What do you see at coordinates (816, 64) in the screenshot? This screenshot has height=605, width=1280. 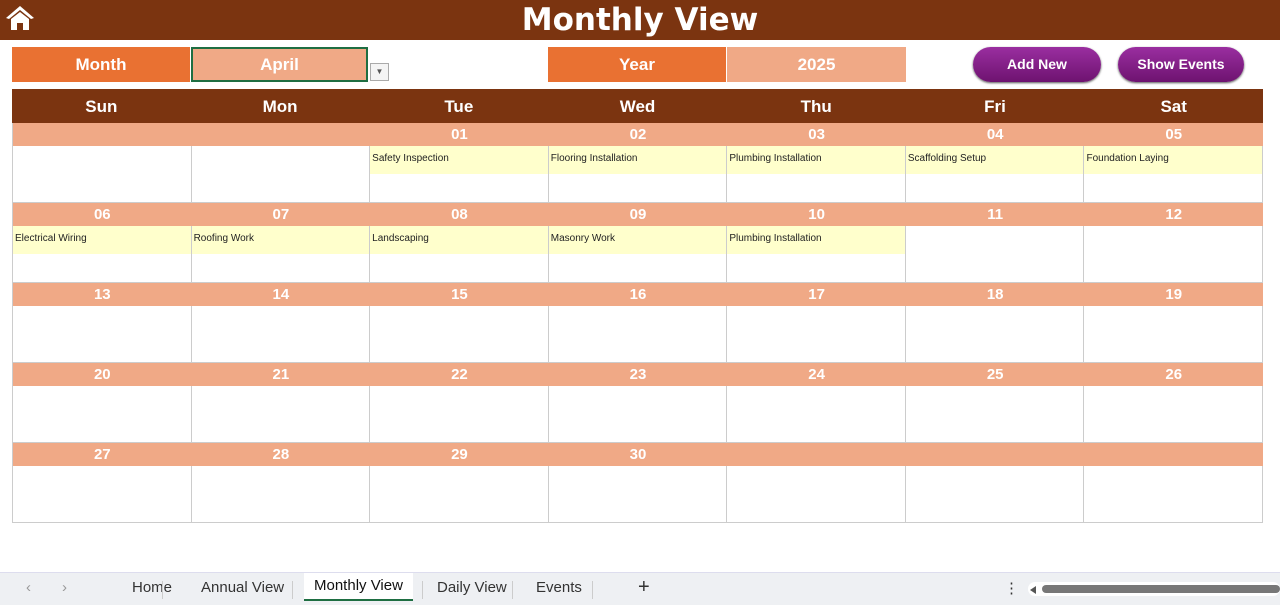 I see `year-value: 2025` at bounding box center [816, 64].